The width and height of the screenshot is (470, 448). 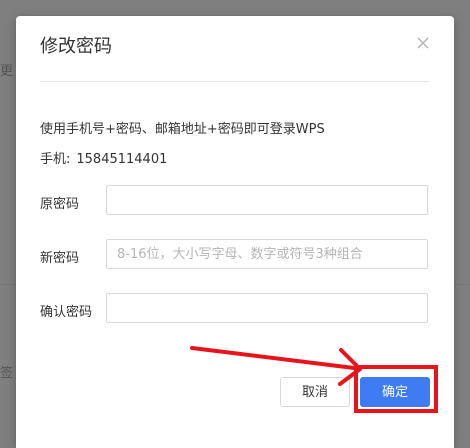 I want to click on title-divider, so click(x=235, y=81).